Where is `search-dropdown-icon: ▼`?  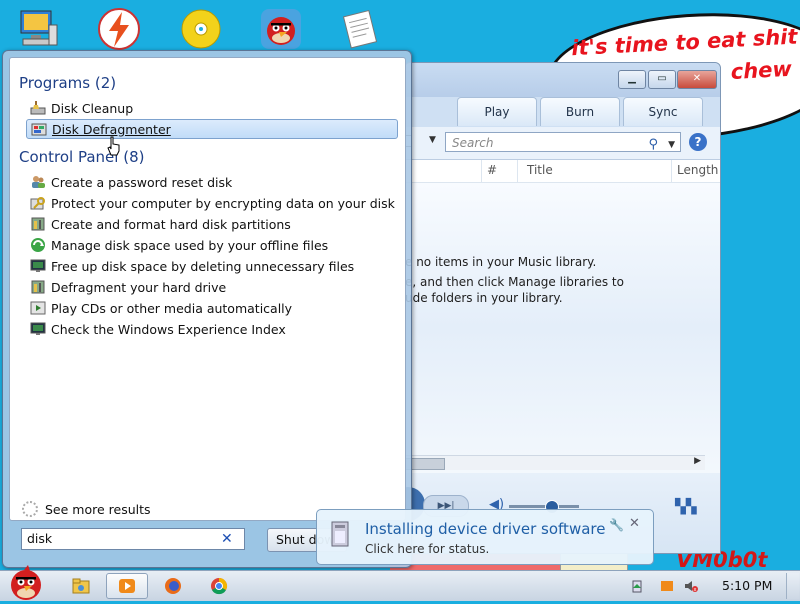
search-dropdown-icon: ▼ is located at coordinates (671, 145).